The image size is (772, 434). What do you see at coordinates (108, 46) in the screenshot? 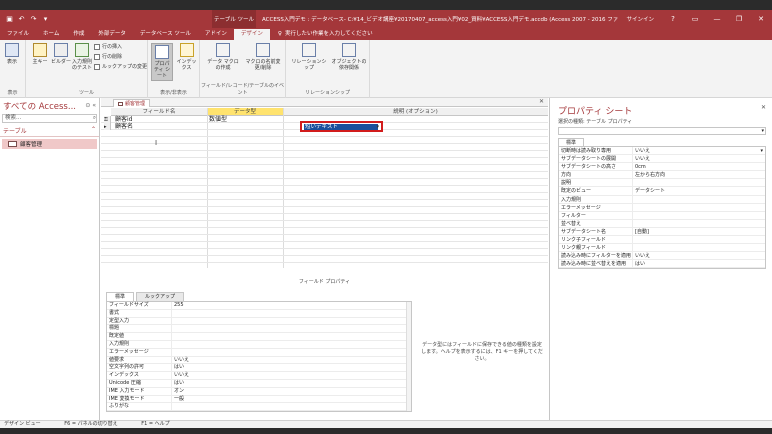
I see `insert-rows-button: 行の挿入` at bounding box center [108, 46].